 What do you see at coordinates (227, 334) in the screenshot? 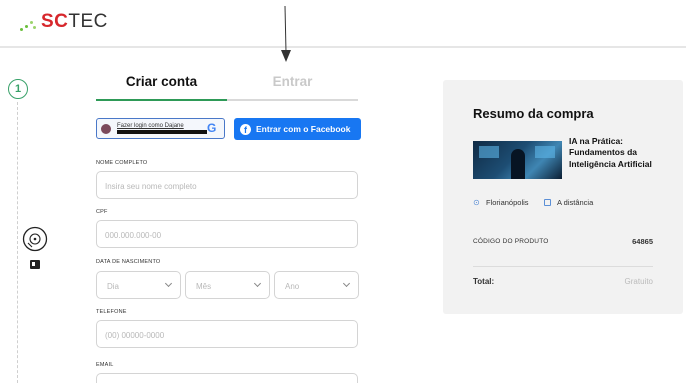
I see `phone-input: (00) 00000-0000` at bounding box center [227, 334].